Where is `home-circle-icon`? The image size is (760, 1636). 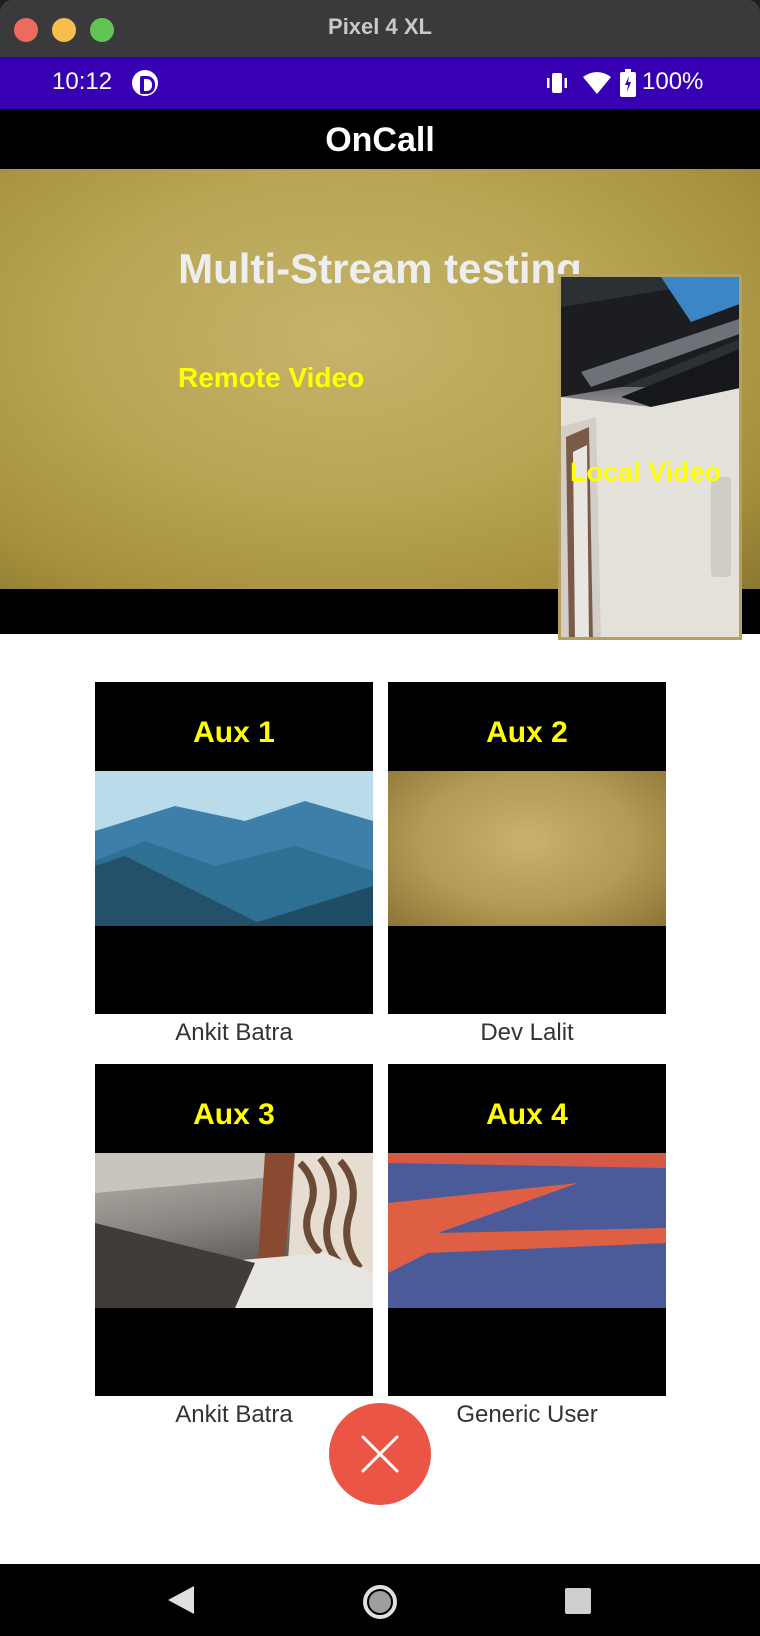
home-circle-icon is located at coordinates (380, 1602).